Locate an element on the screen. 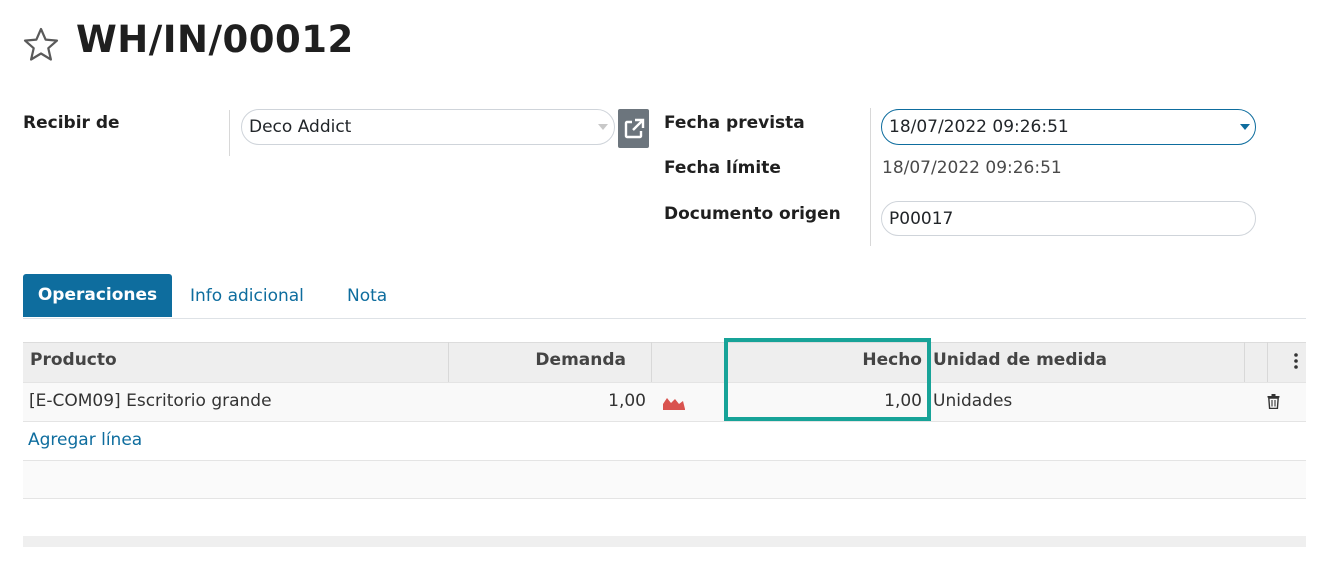  cell-product: [E-COM09] Escritorio grande is located at coordinates (150, 401).